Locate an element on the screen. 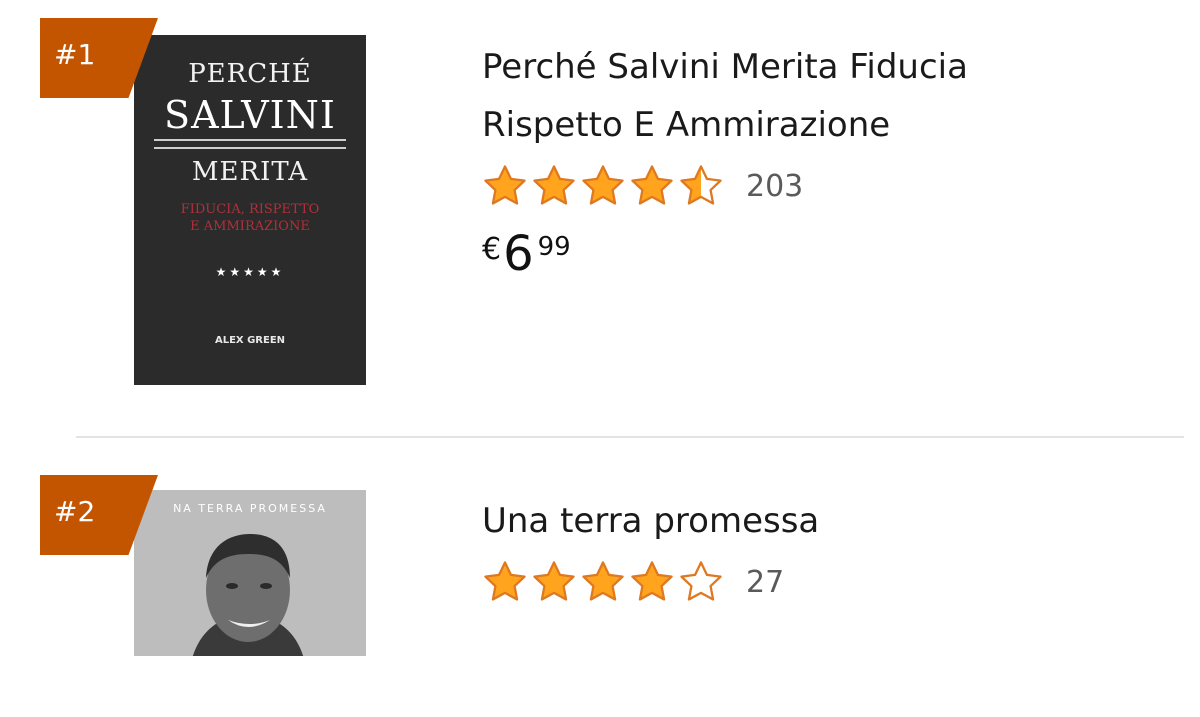  rating: 203 is located at coordinates (725, 186).